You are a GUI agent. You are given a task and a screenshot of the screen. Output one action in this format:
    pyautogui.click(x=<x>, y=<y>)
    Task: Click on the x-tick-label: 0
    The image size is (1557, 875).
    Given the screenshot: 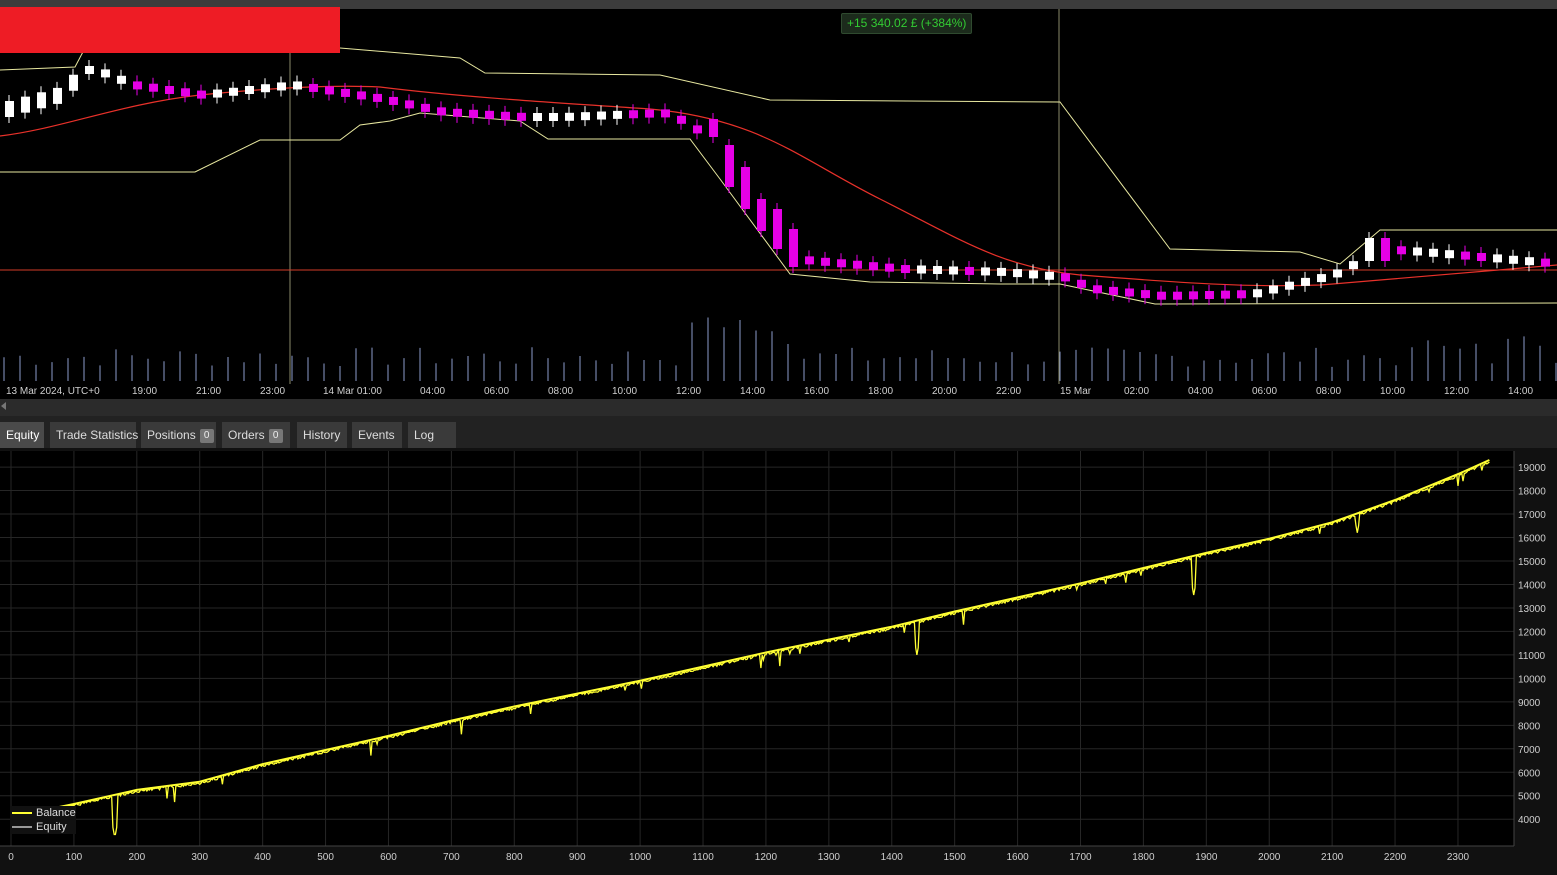 What is the action you would take?
    pyautogui.click(x=11, y=857)
    